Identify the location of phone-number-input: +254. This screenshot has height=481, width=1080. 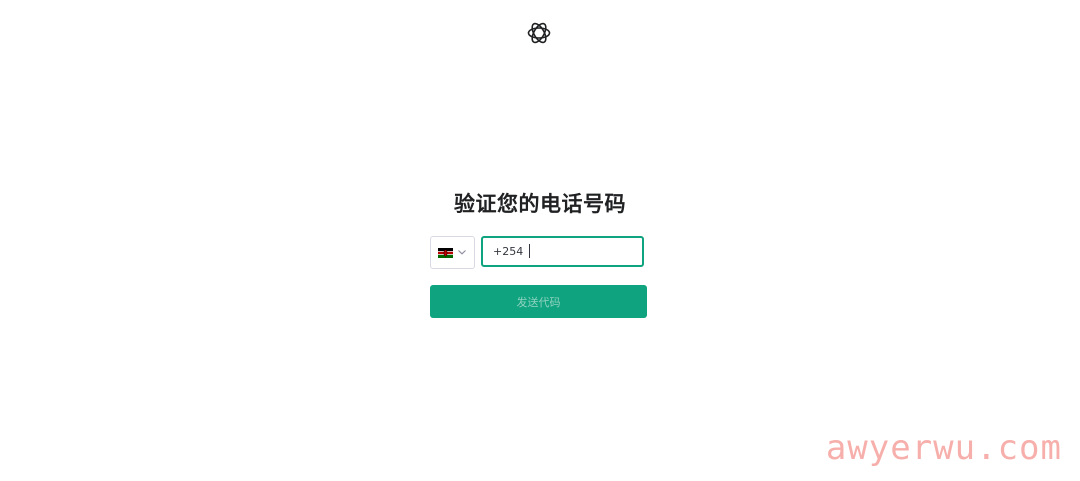
(562, 251).